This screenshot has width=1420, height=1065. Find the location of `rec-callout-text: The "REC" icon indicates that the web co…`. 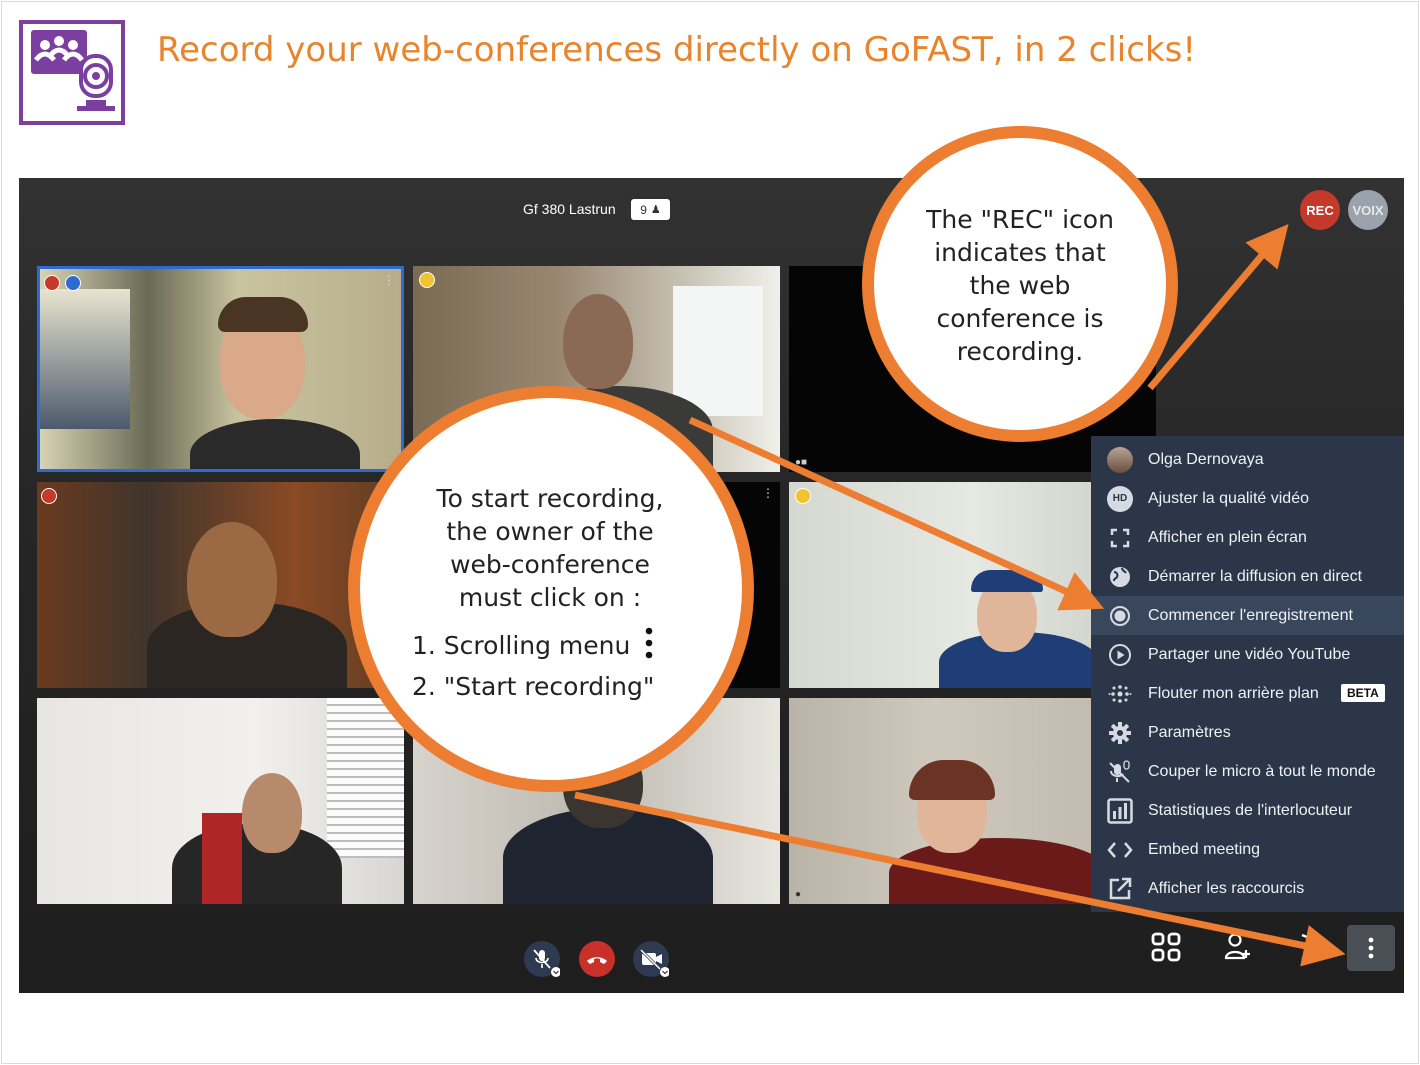

rec-callout-text: The "REC" icon indicates that the web co… is located at coordinates (1020, 285).